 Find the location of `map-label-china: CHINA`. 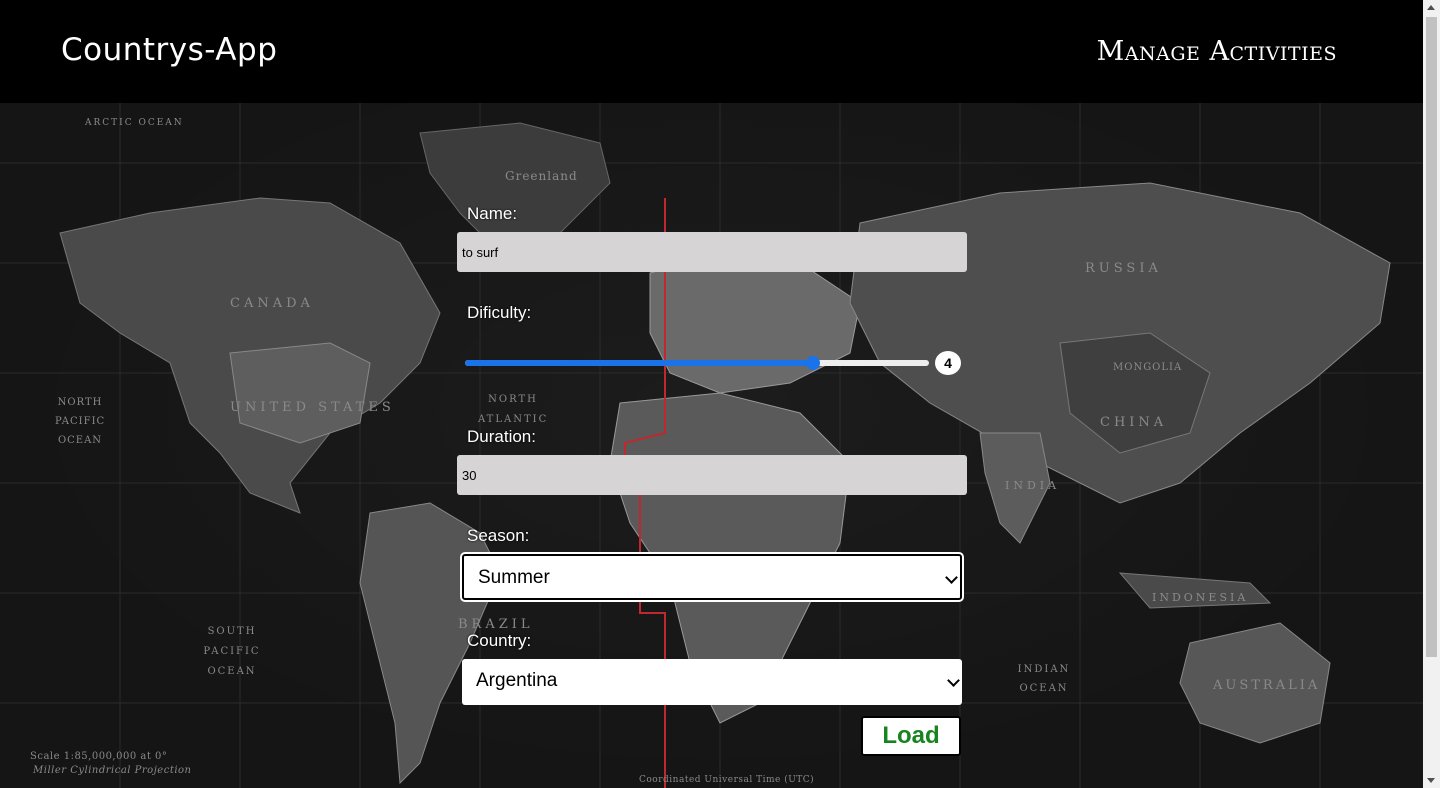

map-label-china: CHINA is located at coordinates (1134, 422).